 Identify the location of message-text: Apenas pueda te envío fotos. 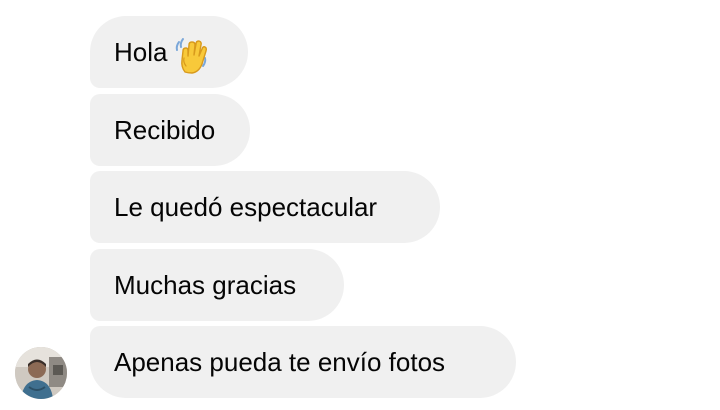
(280, 362).